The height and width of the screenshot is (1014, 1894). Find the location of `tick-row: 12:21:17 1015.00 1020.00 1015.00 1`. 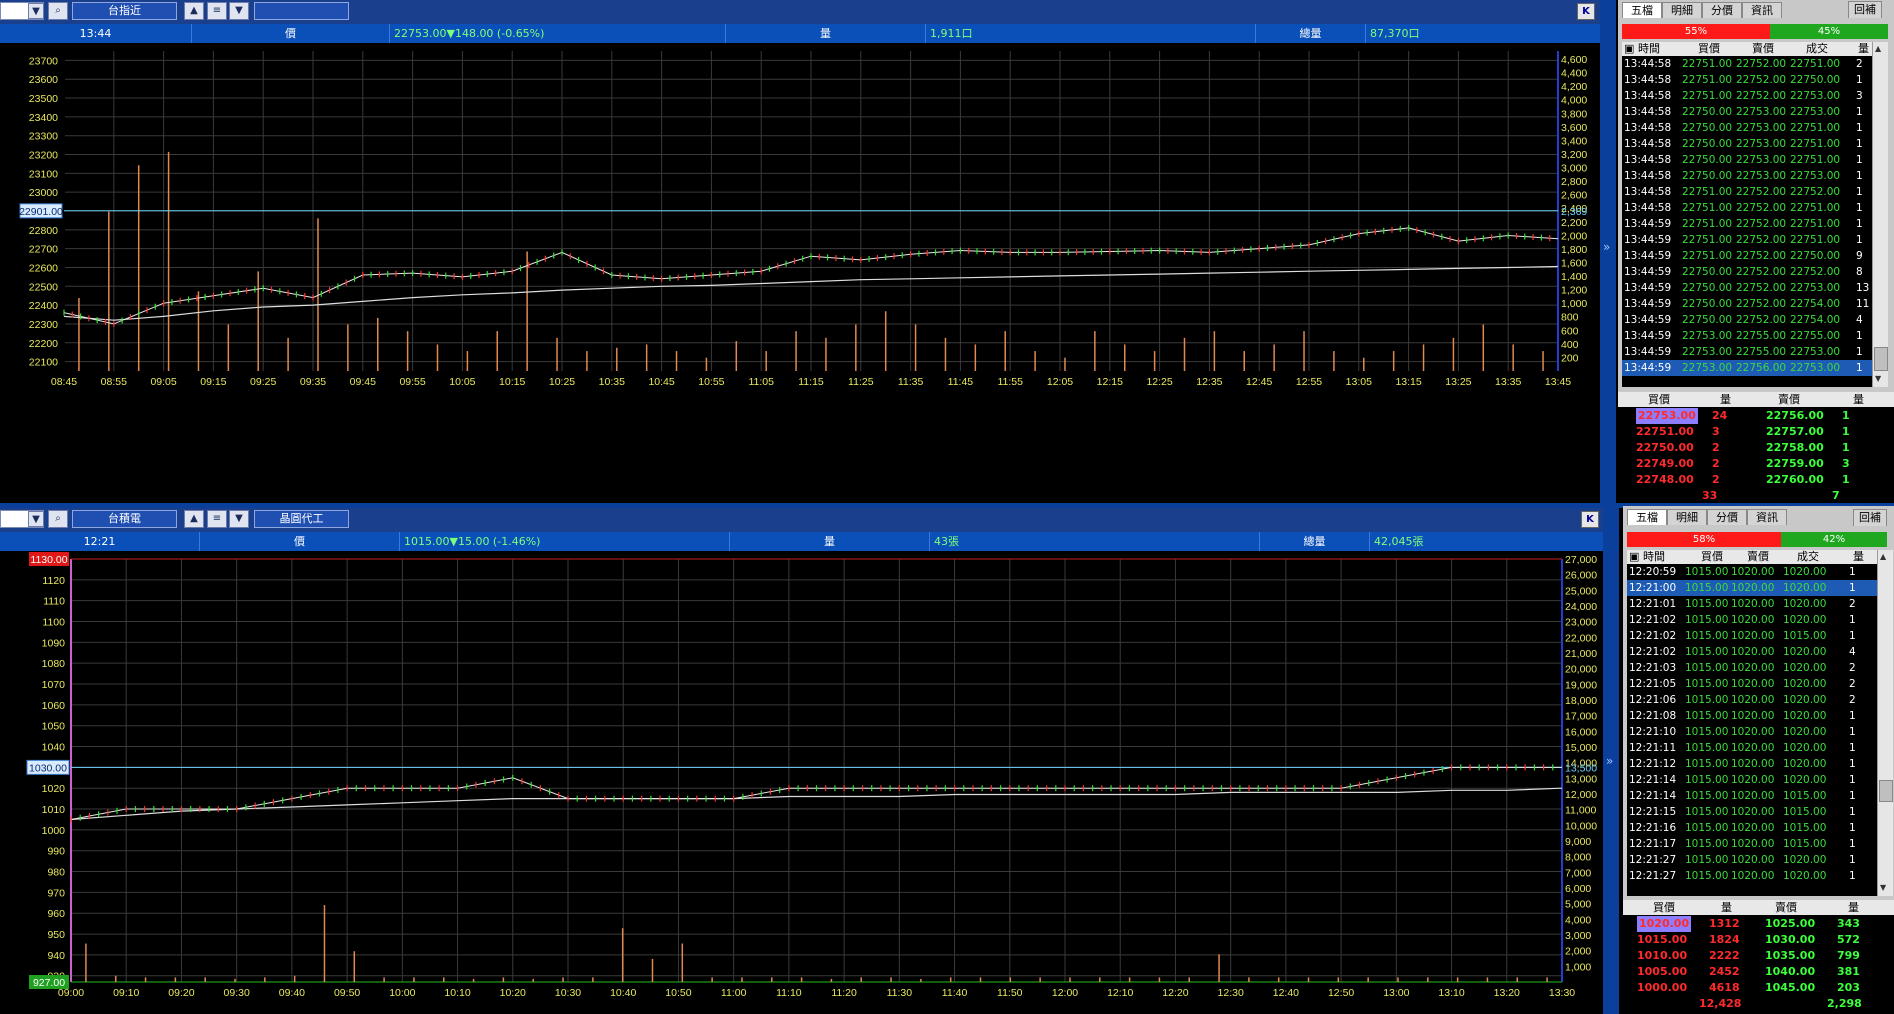

tick-row: 12:21:17 1015.00 1020.00 1015.00 1 is located at coordinates (1752, 844).